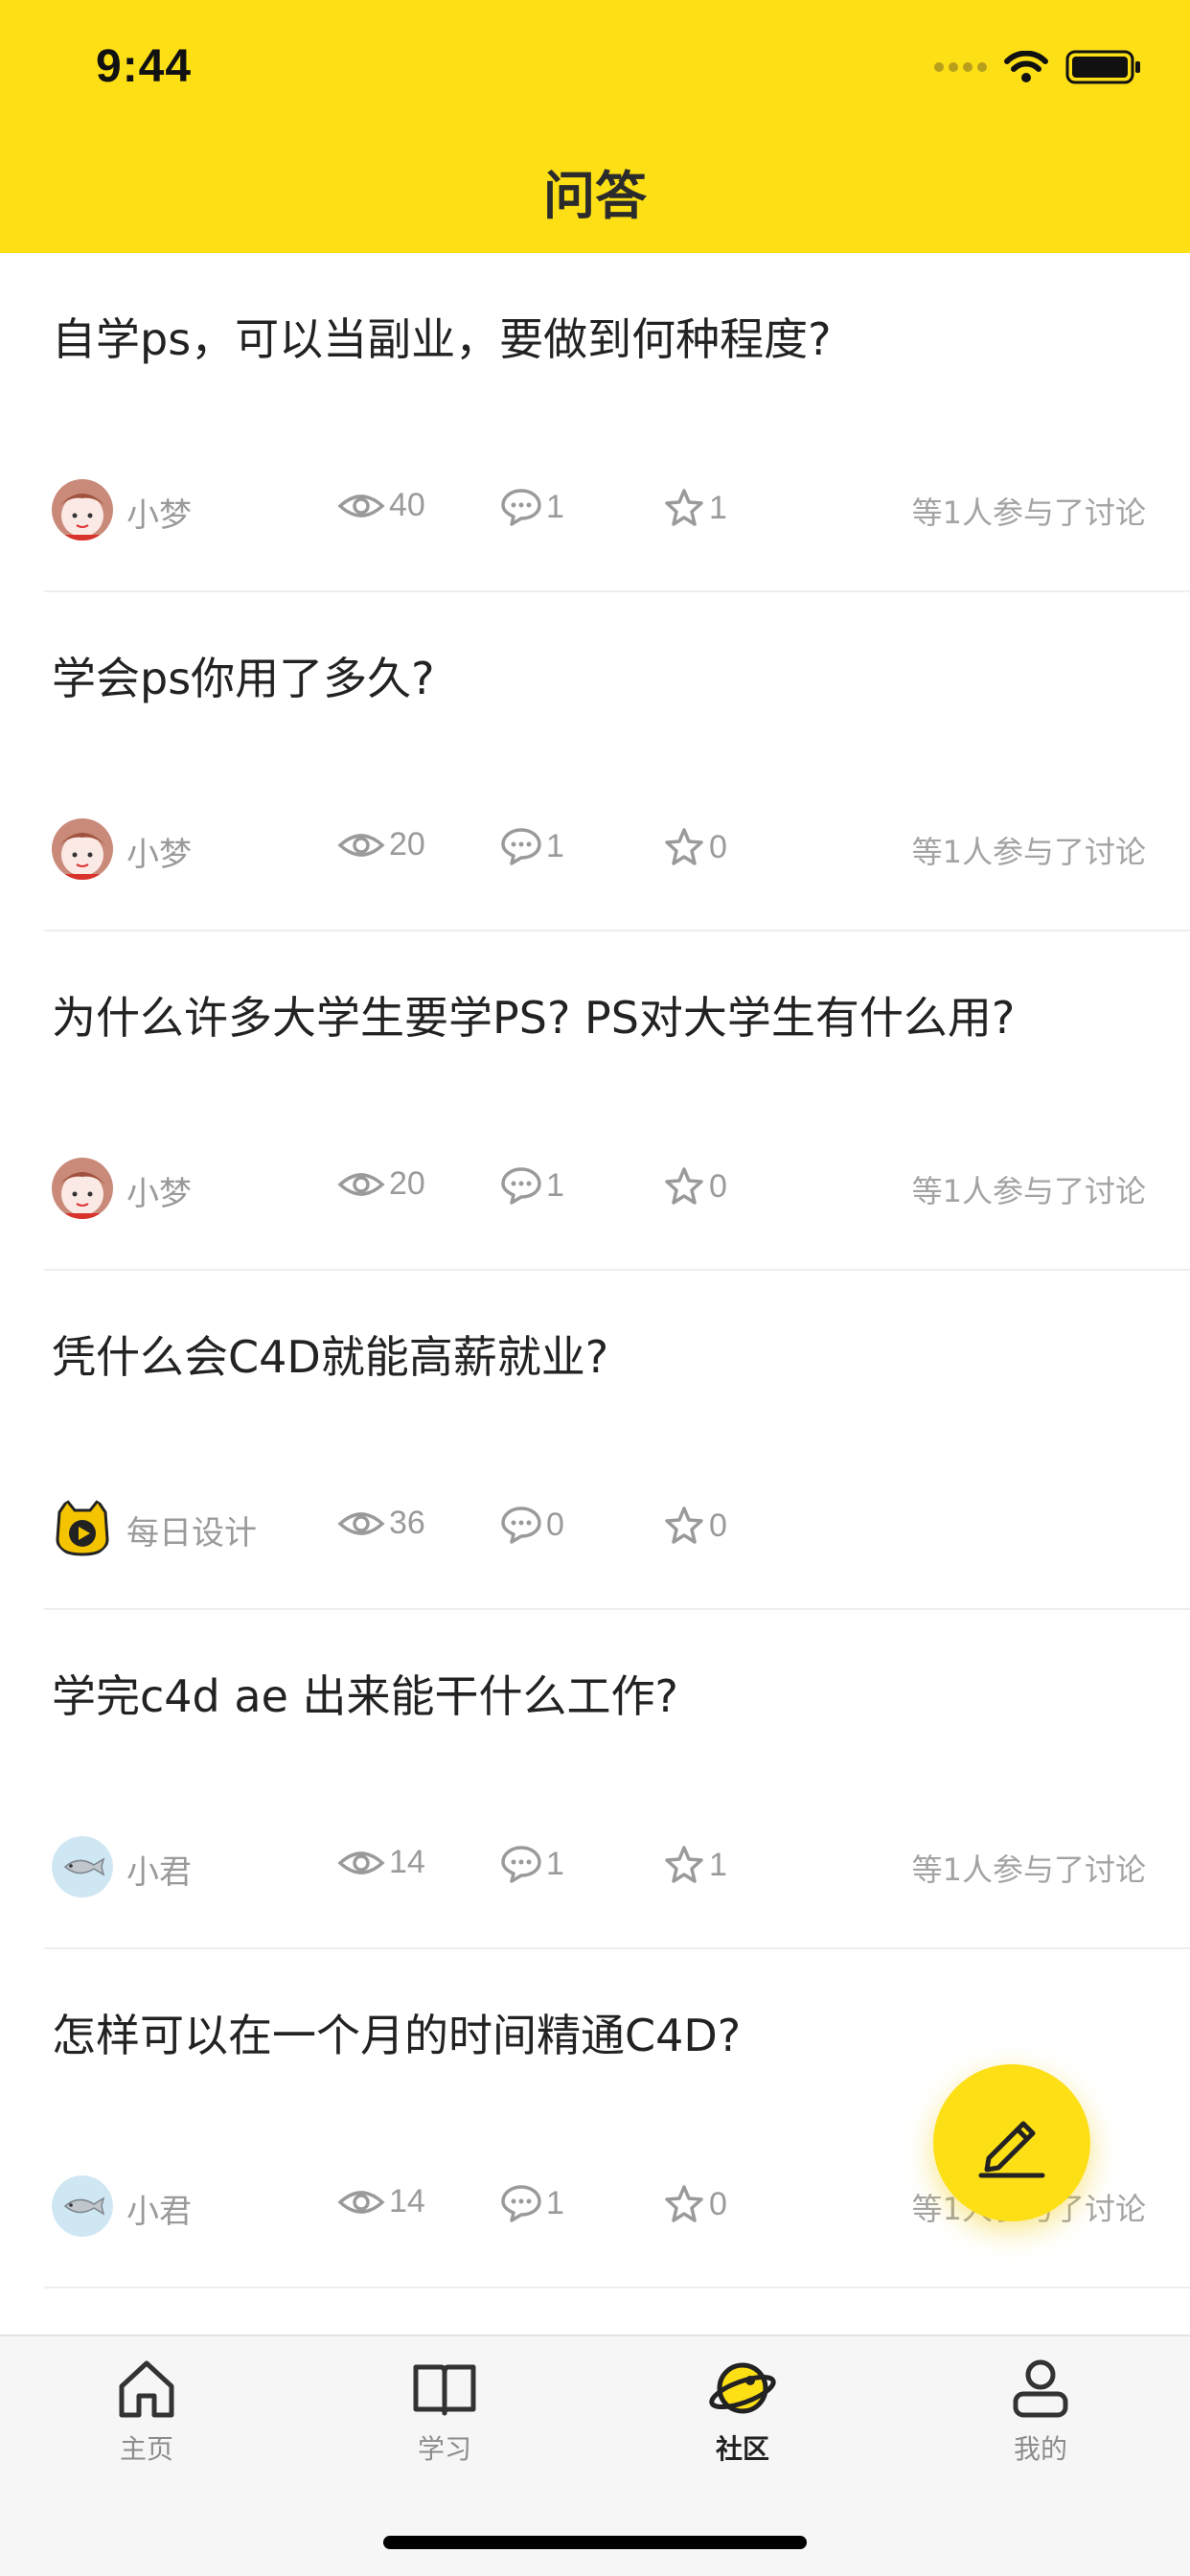 This screenshot has width=1190, height=2576. Describe the element at coordinates (961, 67) in the screenshot. I see `signal-icon` at that location.